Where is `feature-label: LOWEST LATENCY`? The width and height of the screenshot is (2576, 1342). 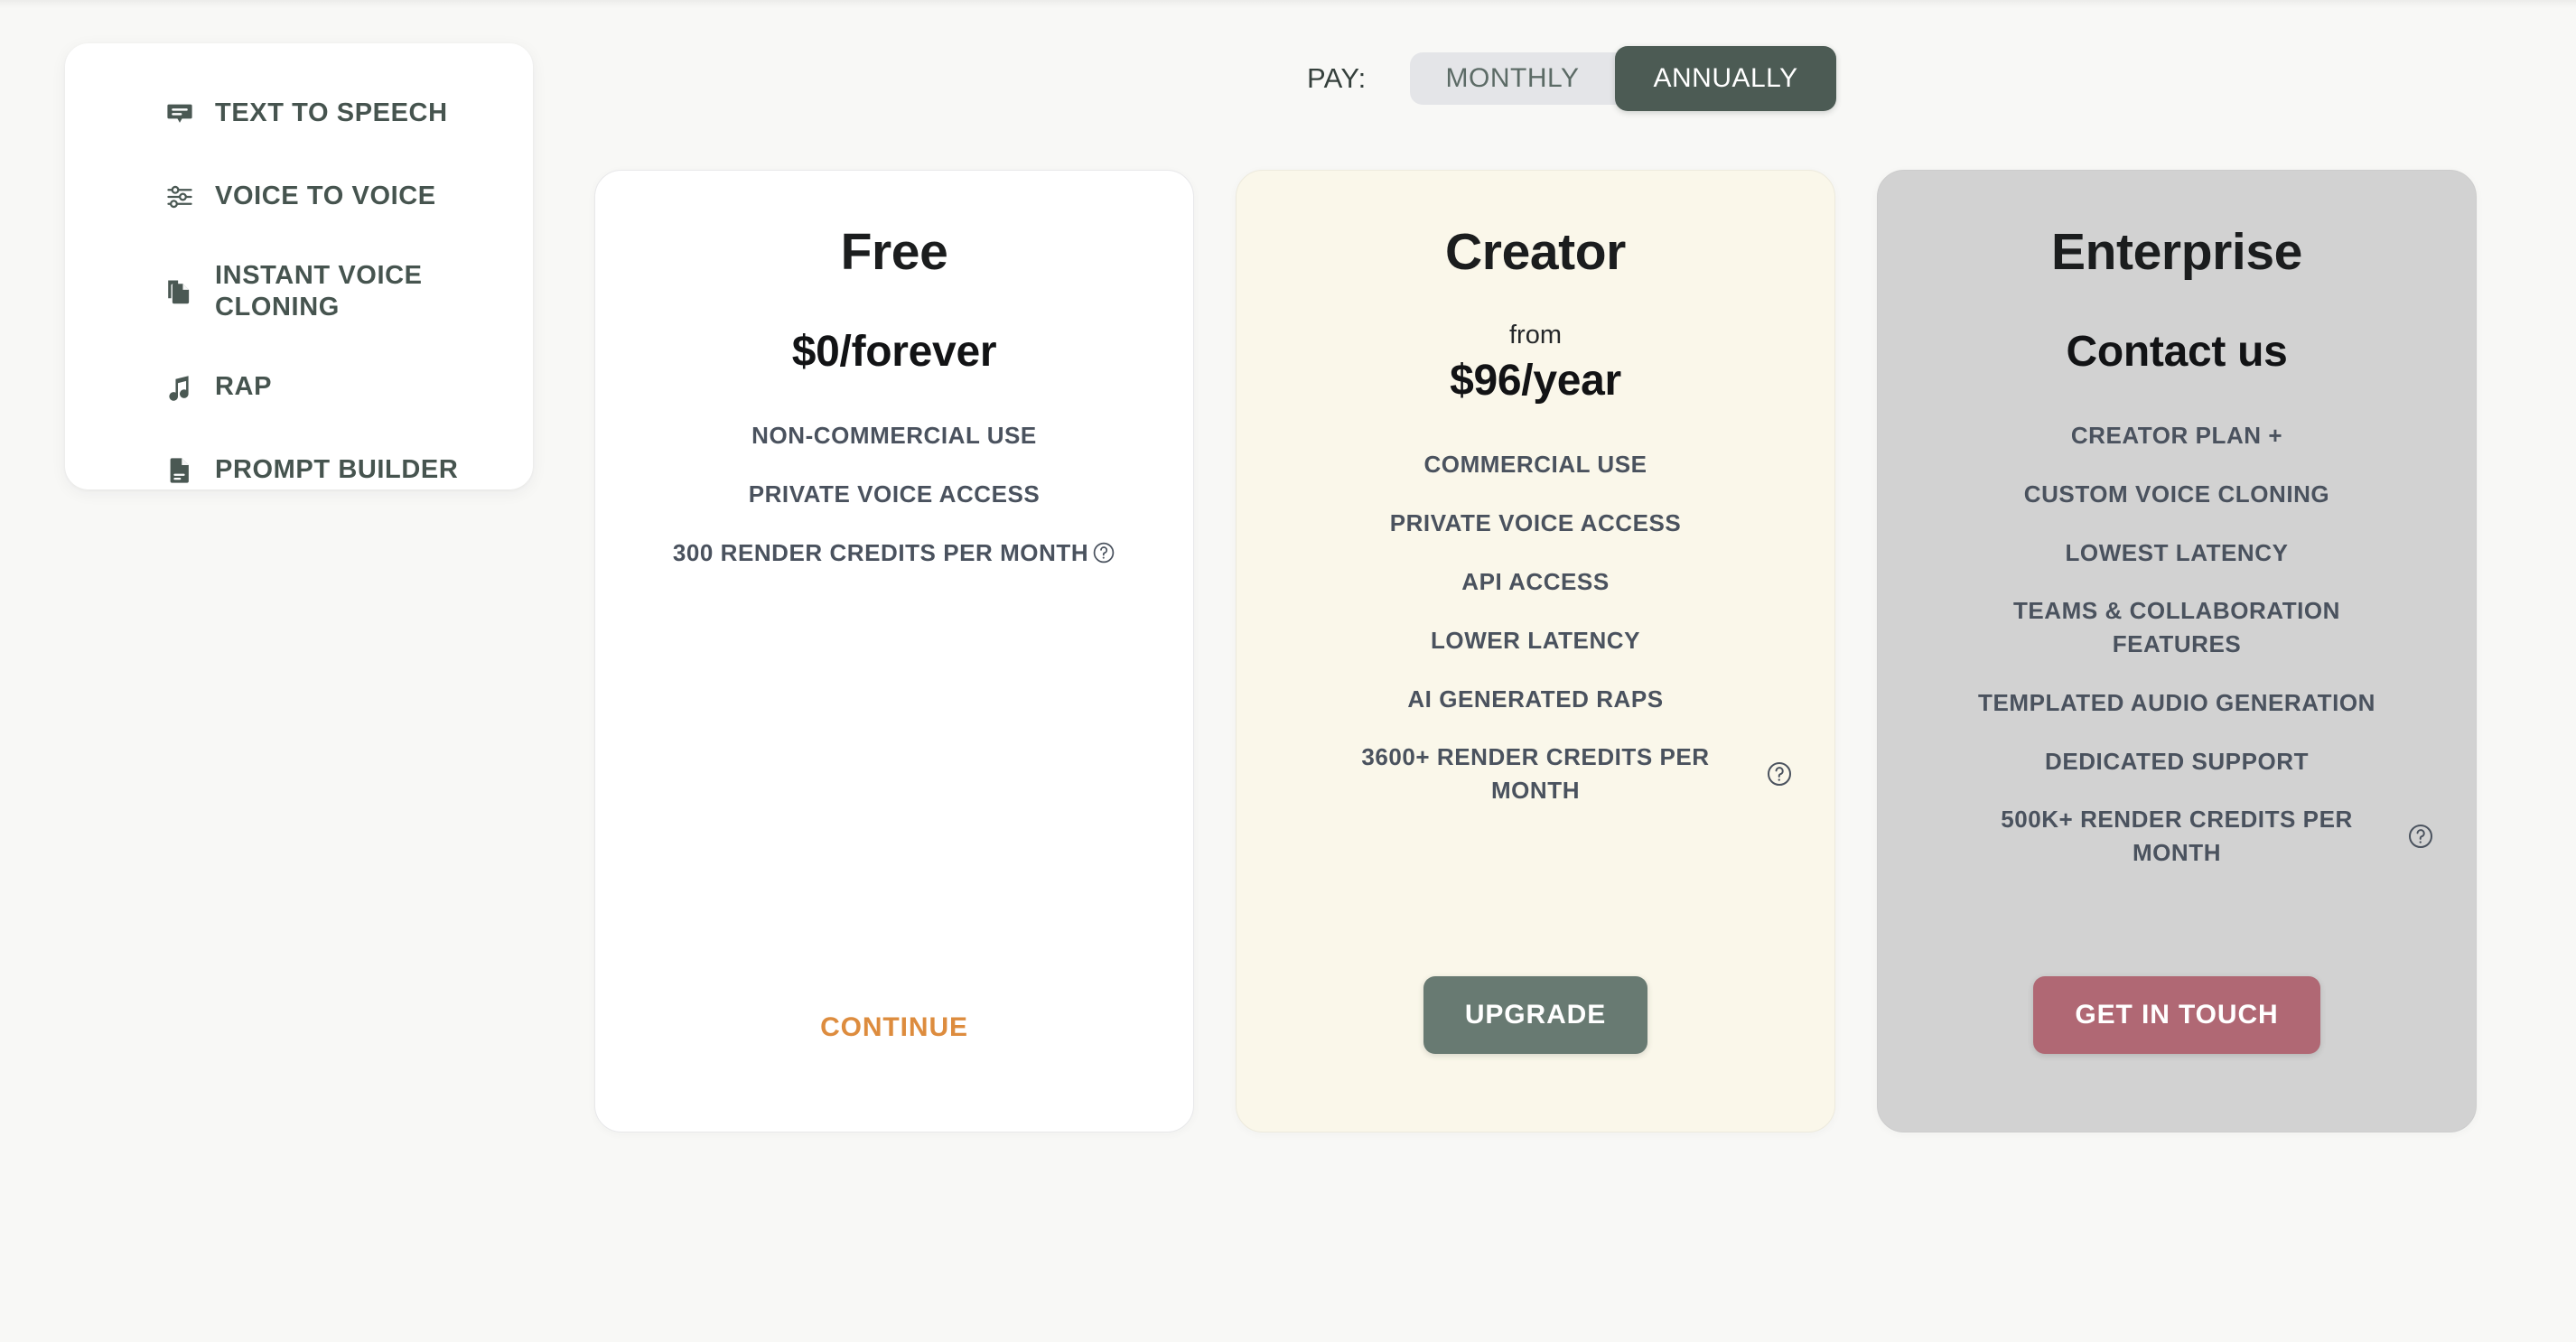
feature-label: LOWEST LATENCY is located at coordinates (2177, 552).